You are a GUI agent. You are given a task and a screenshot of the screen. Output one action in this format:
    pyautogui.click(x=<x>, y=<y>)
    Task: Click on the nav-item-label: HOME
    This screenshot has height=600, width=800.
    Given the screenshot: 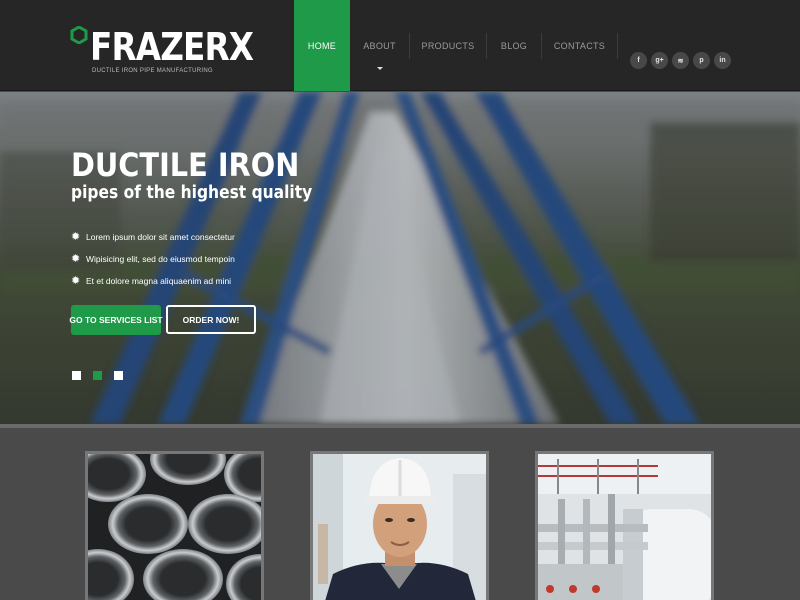 What is the action you would take?
    pyautogui.click(x=322, y=45)
    